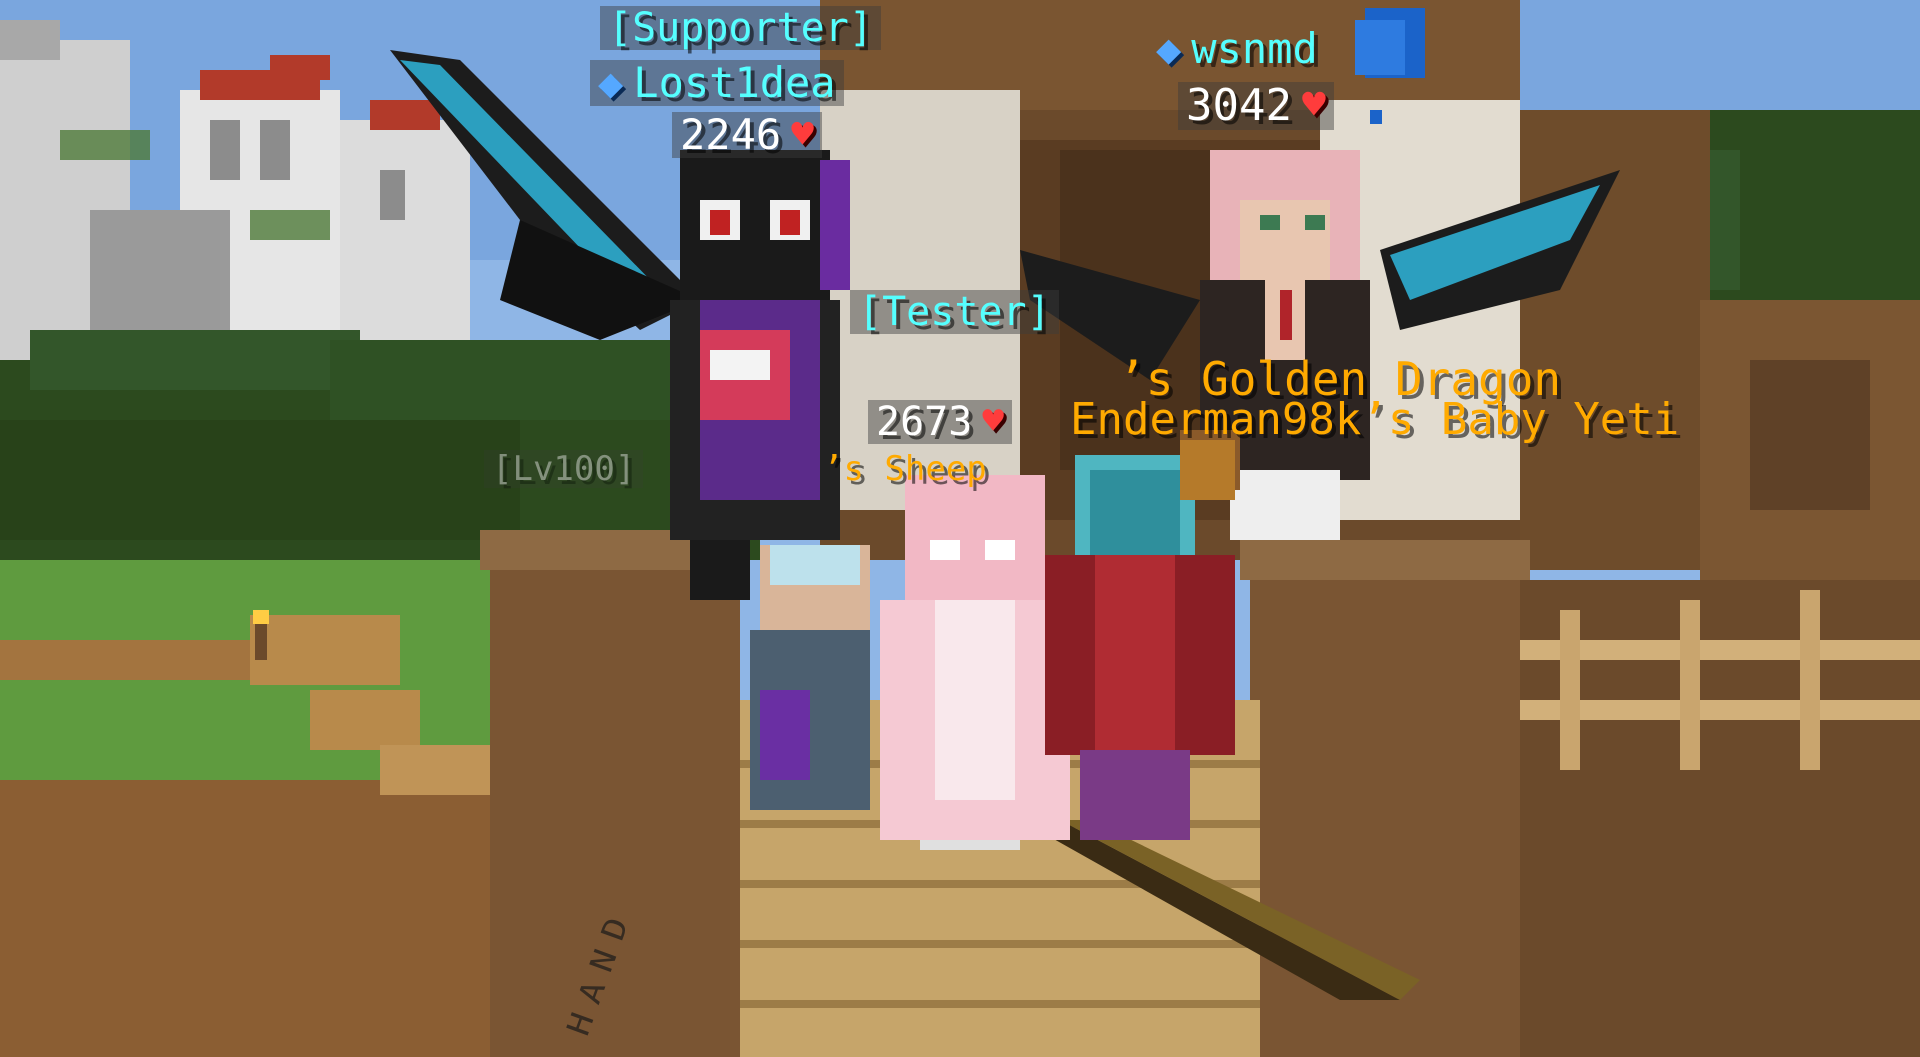 The width and height of the screenshot is (1920, 1057). What do you see at coordinates (261, 640) in the screenshot?
I see `torch` at bounding box center [261, 640].